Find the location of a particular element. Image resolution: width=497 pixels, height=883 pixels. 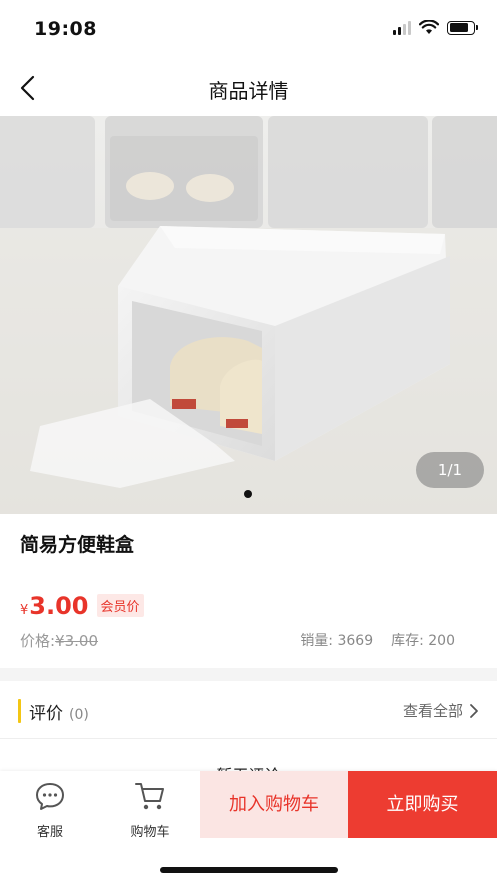

section-accent-bar is located at coordinates (19, 711).